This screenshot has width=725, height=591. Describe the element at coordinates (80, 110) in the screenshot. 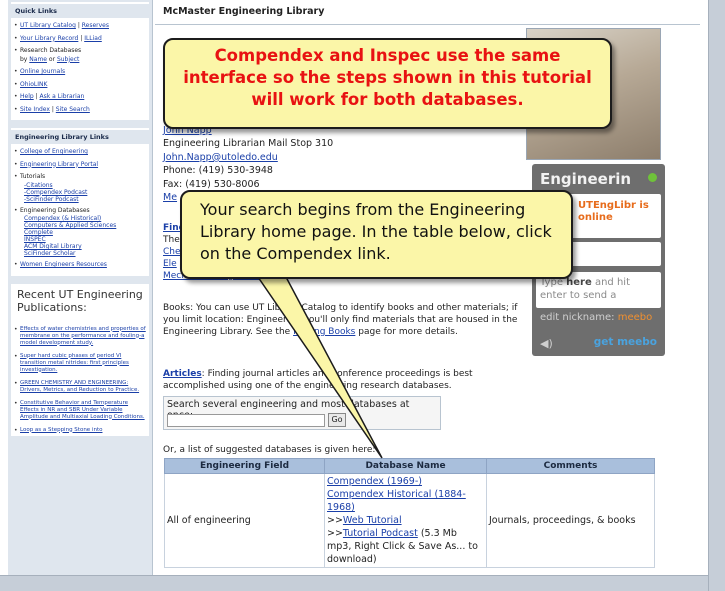

I see `quick-link-site-index: Site Index | Site Search` at that location.